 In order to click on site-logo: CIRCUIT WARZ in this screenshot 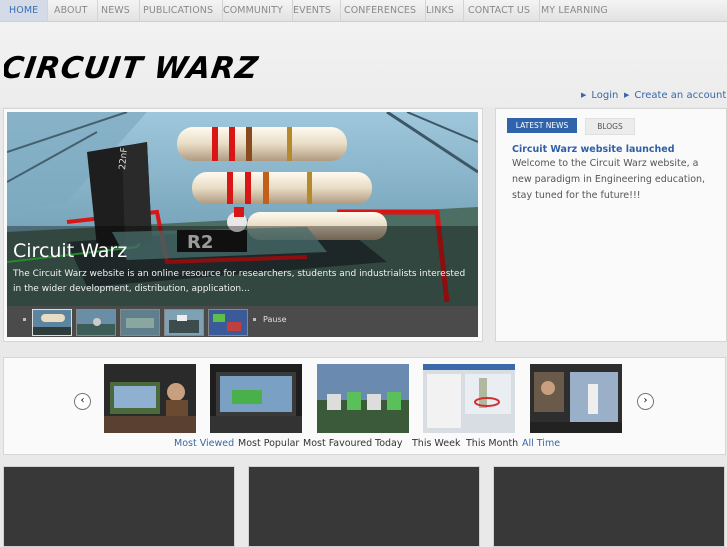, I will do `click(137, 69)`.